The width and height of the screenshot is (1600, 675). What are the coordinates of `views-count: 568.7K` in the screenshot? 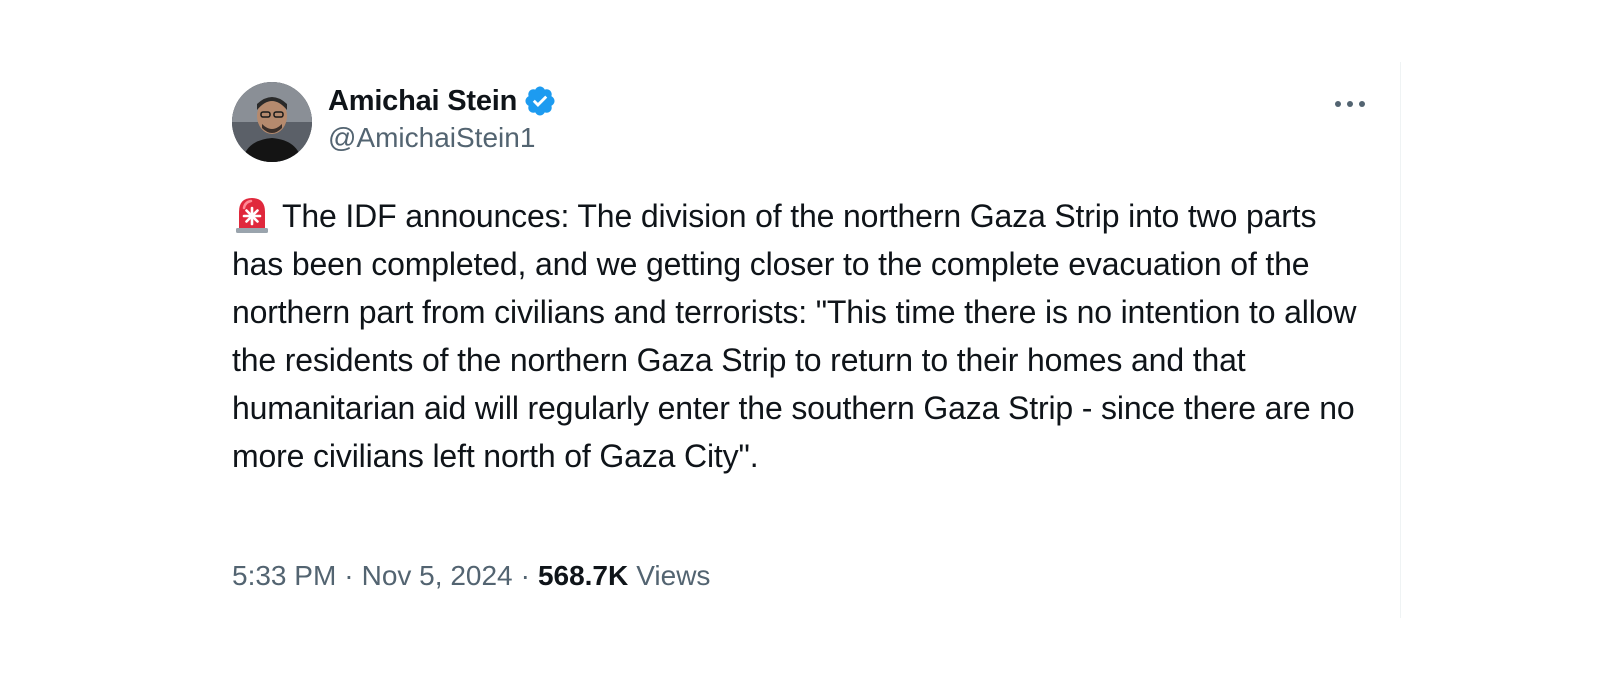 It's located at (583, 576).